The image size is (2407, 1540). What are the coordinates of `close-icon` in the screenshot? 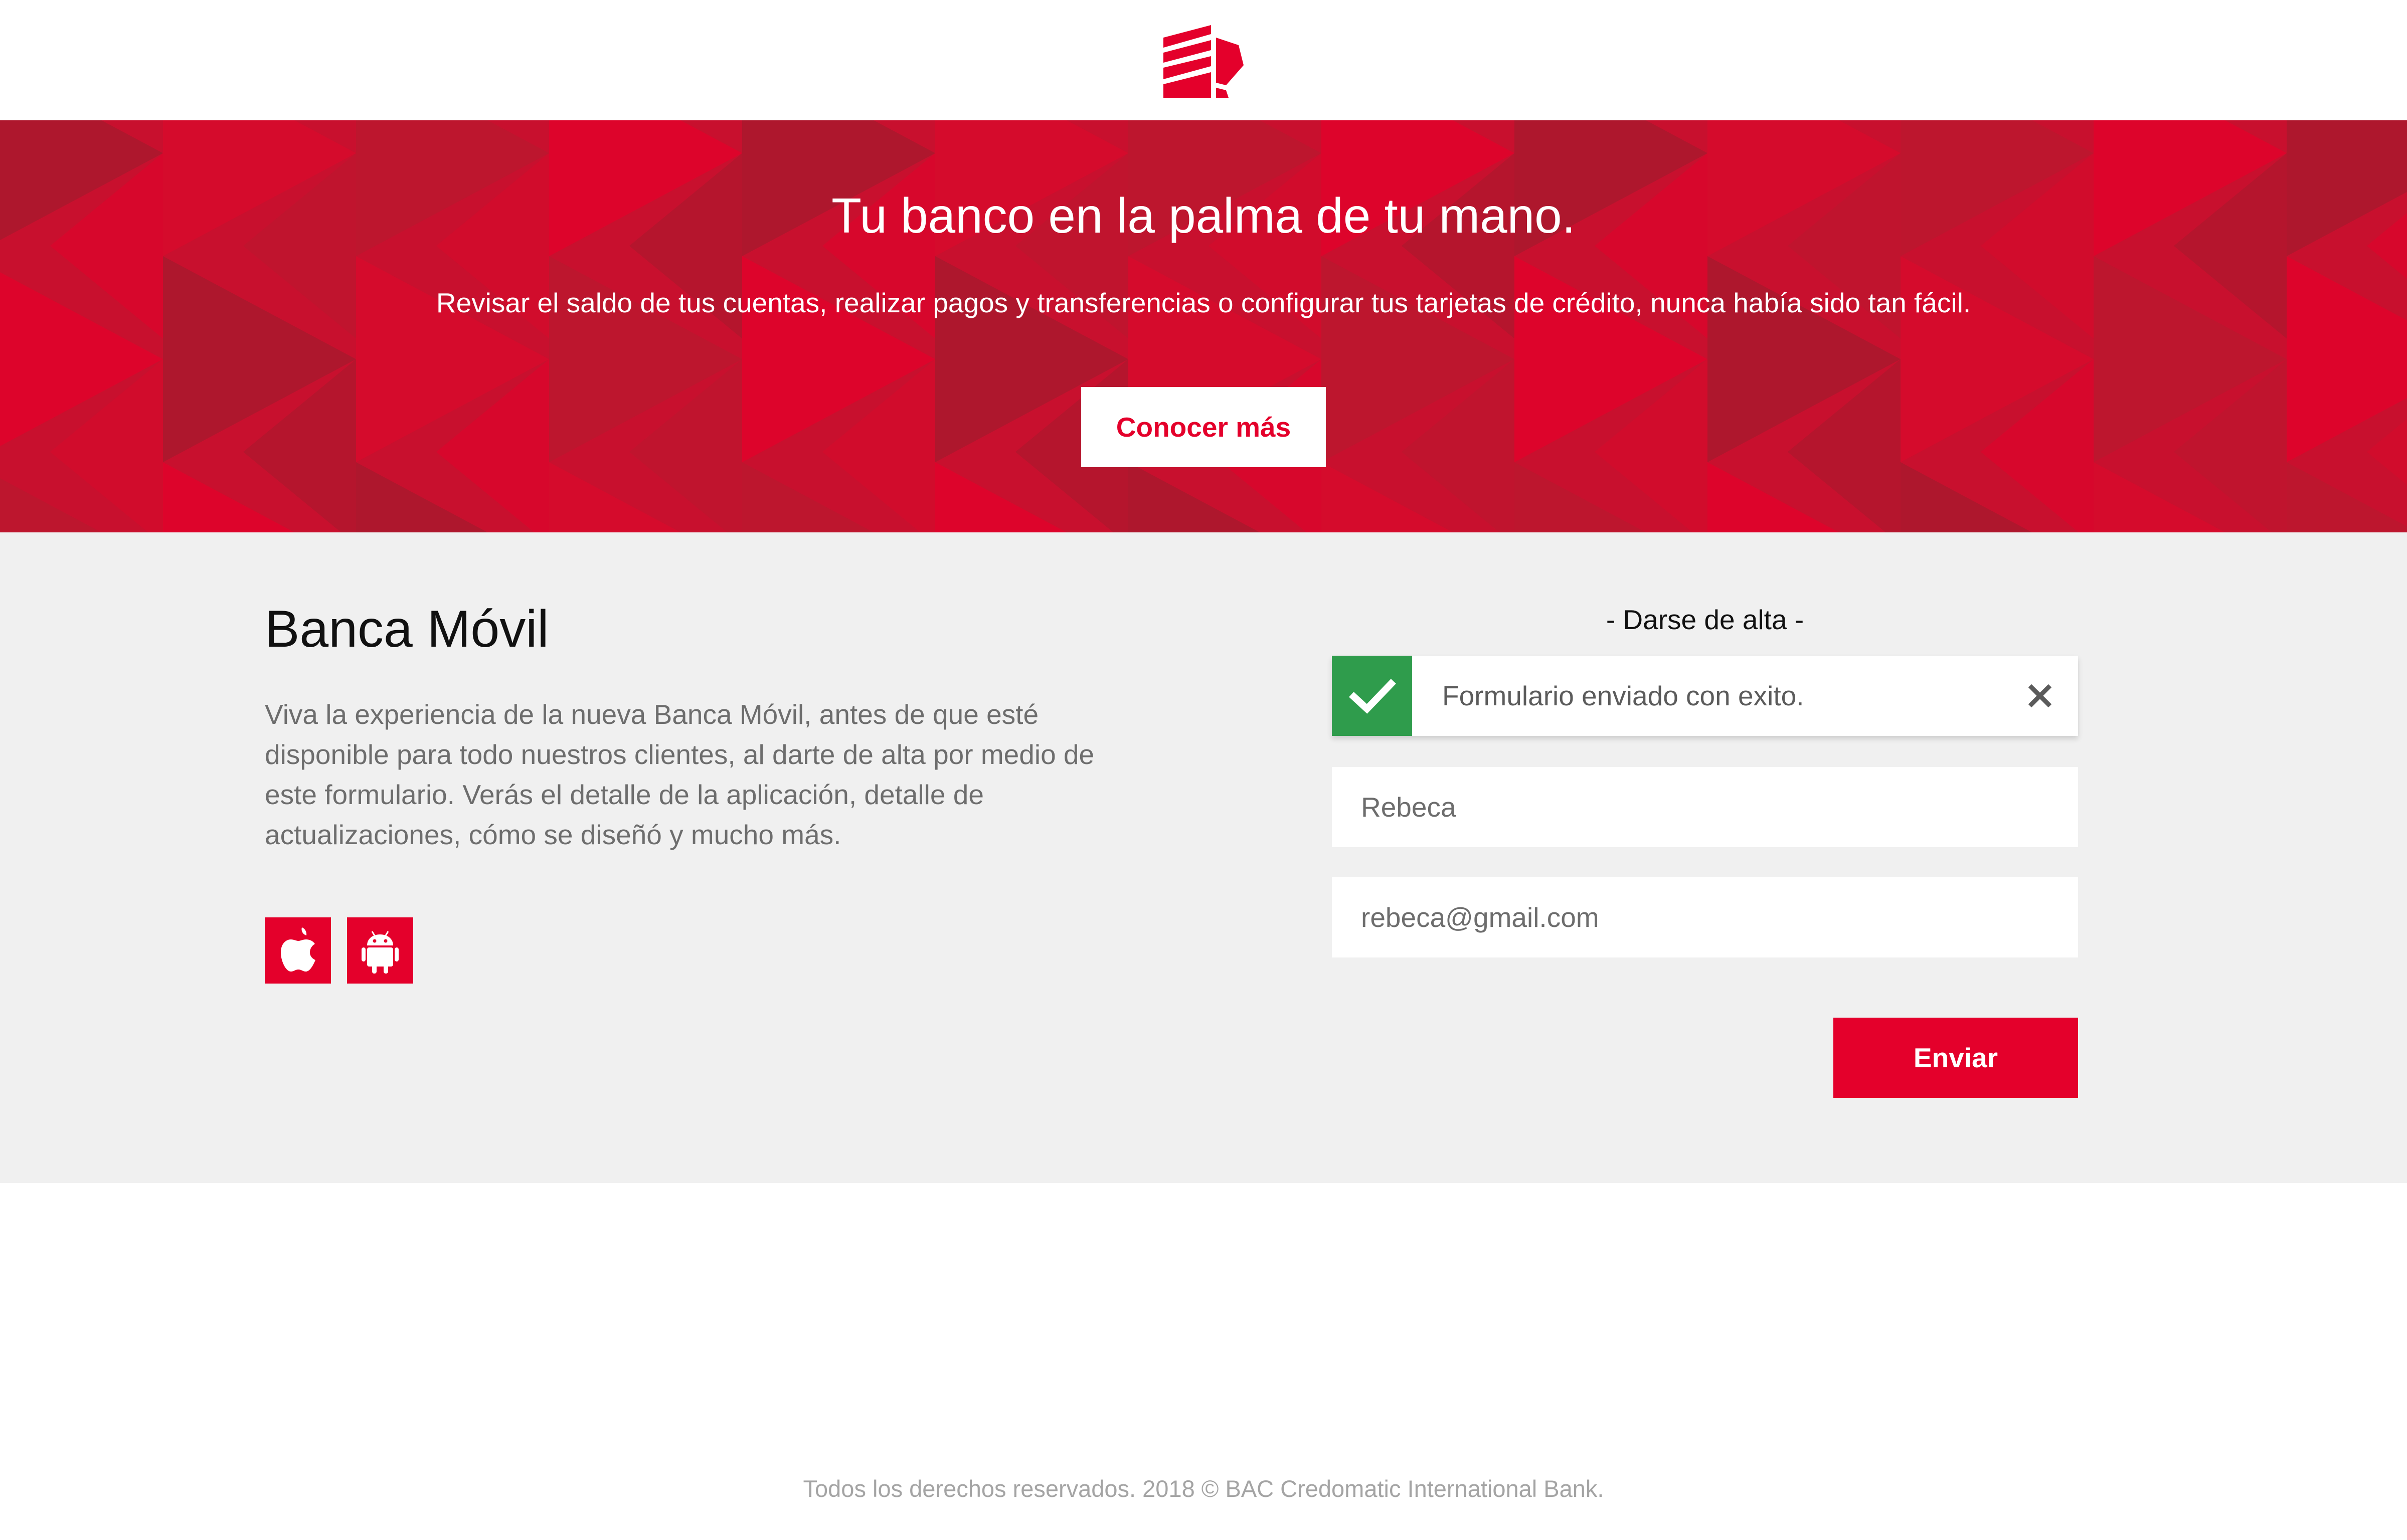 It's located at (2040, 696).